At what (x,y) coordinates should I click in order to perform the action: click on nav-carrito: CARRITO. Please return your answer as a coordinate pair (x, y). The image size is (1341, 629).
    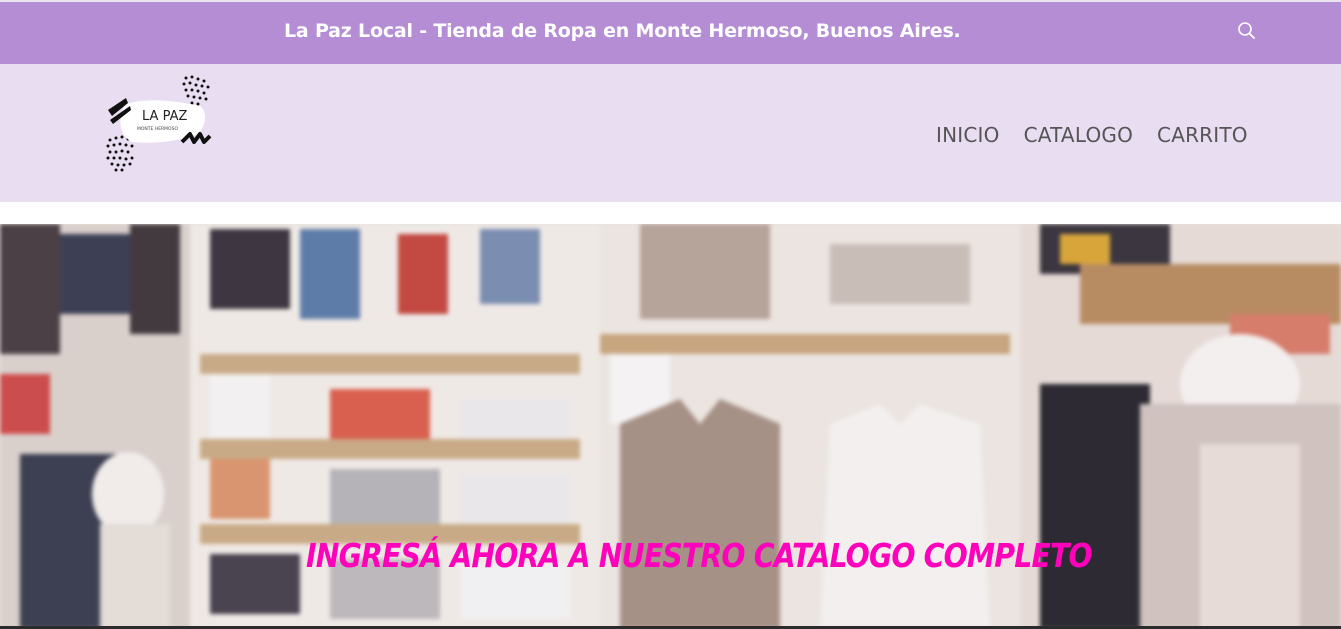
    Looking at the image, I should click on (1202, 135).